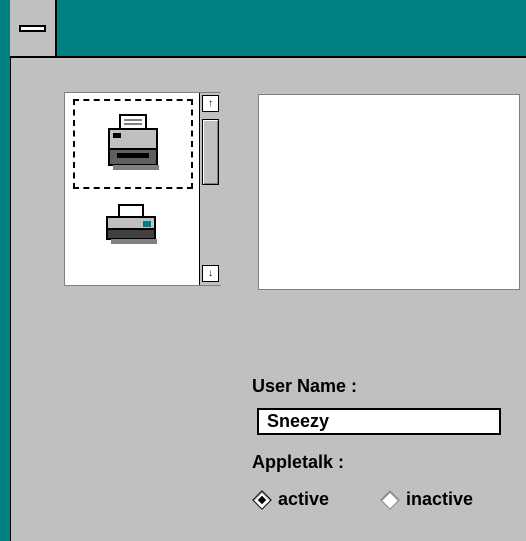 This screenshot has width=526, height=541. I want to click on appletalk-active-label: active, so click(304, 499).